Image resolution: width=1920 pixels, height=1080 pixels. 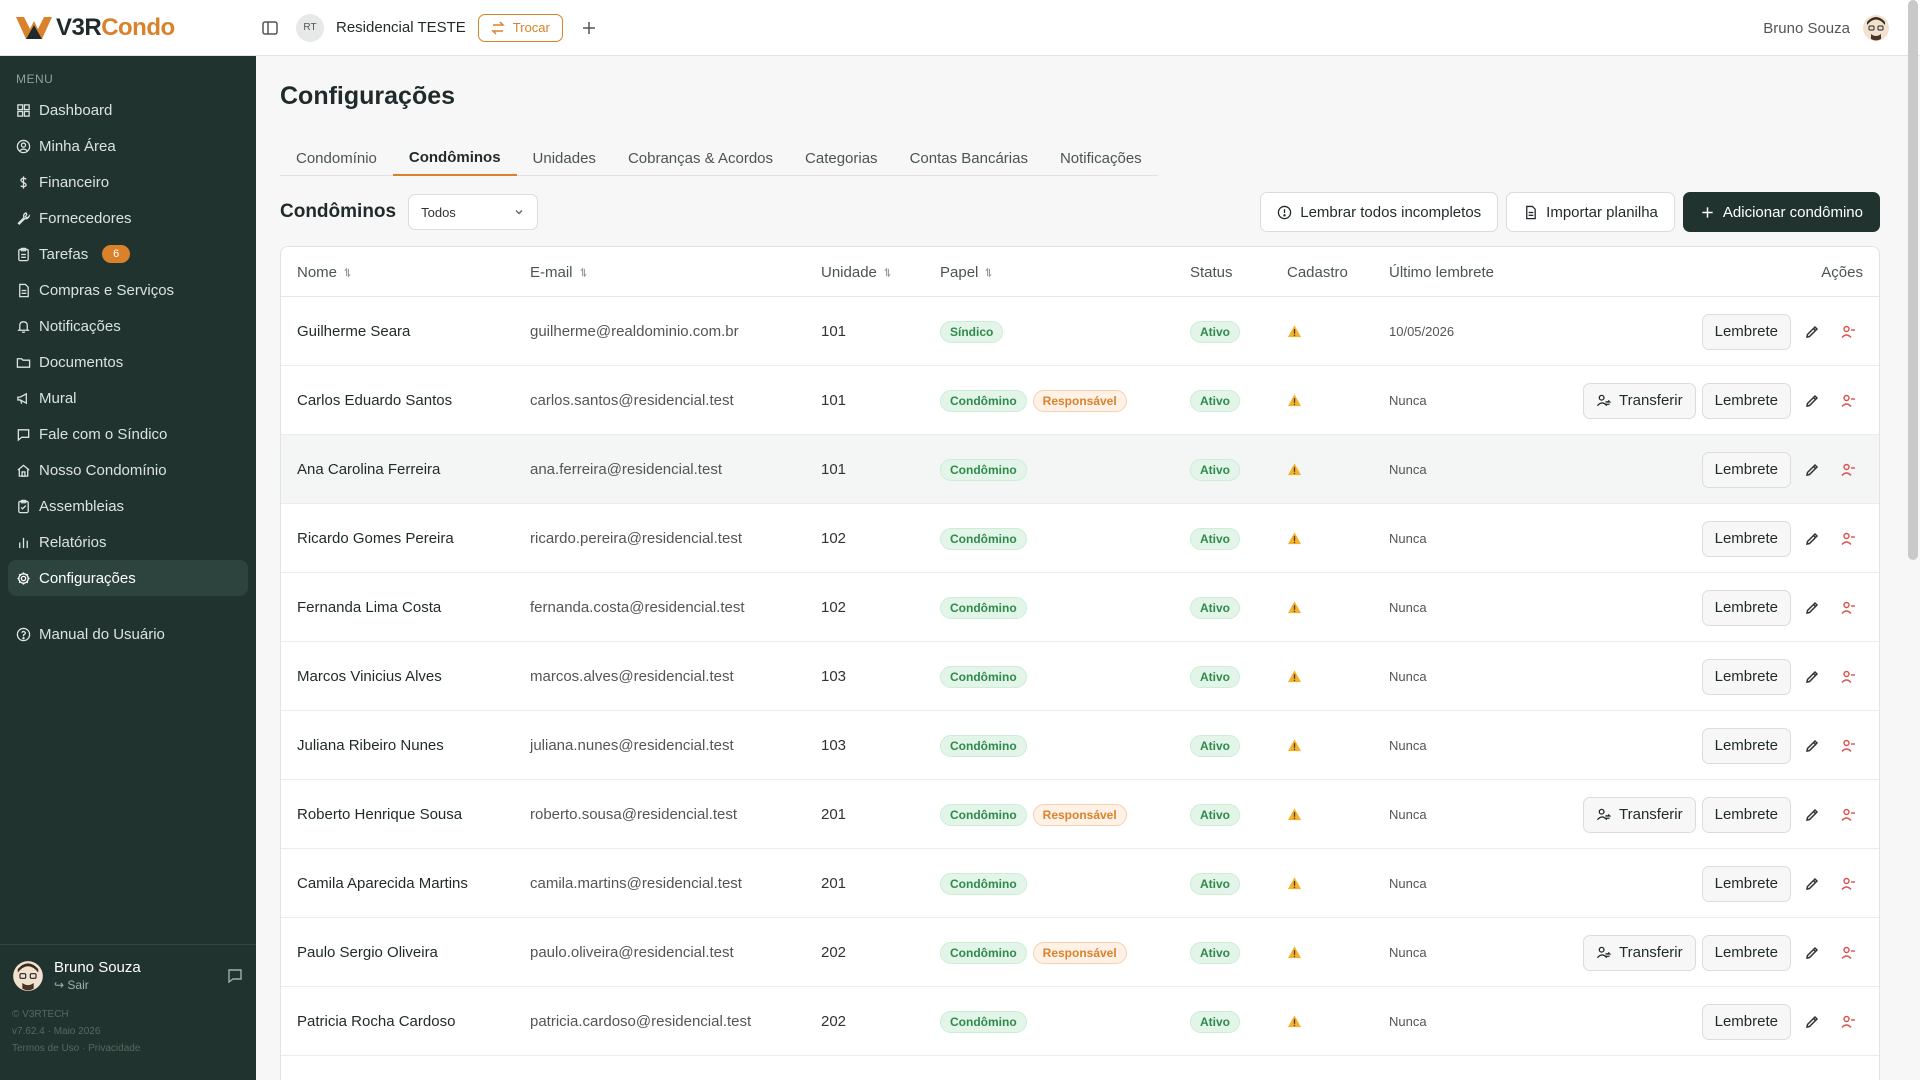 I want to click on header-acoes-label: Ações, so click(x=1842, y=272).